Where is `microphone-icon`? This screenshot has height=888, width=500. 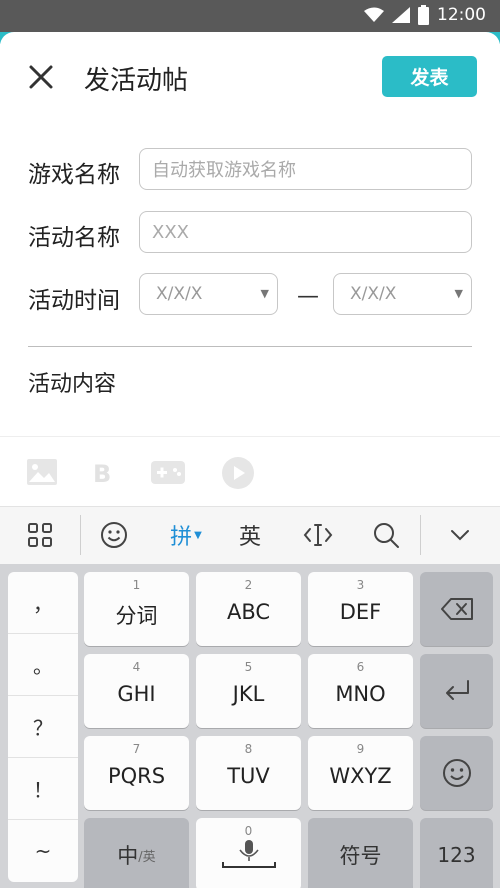
microphone-icon is located at coordinates (248, 855).